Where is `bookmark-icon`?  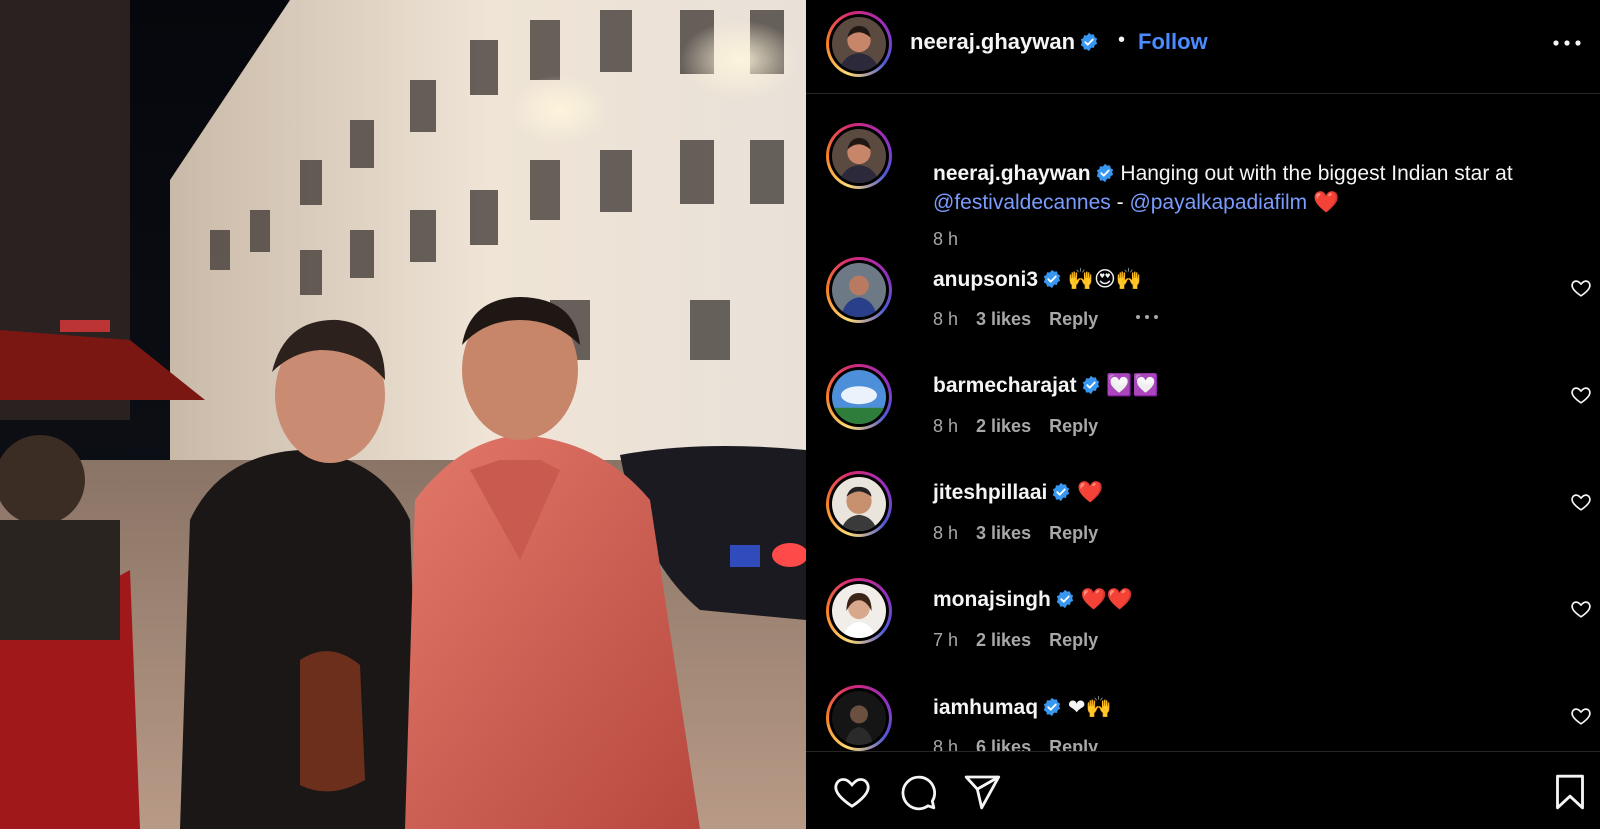 bookmark-icon is located at coordinates (1570, 792).